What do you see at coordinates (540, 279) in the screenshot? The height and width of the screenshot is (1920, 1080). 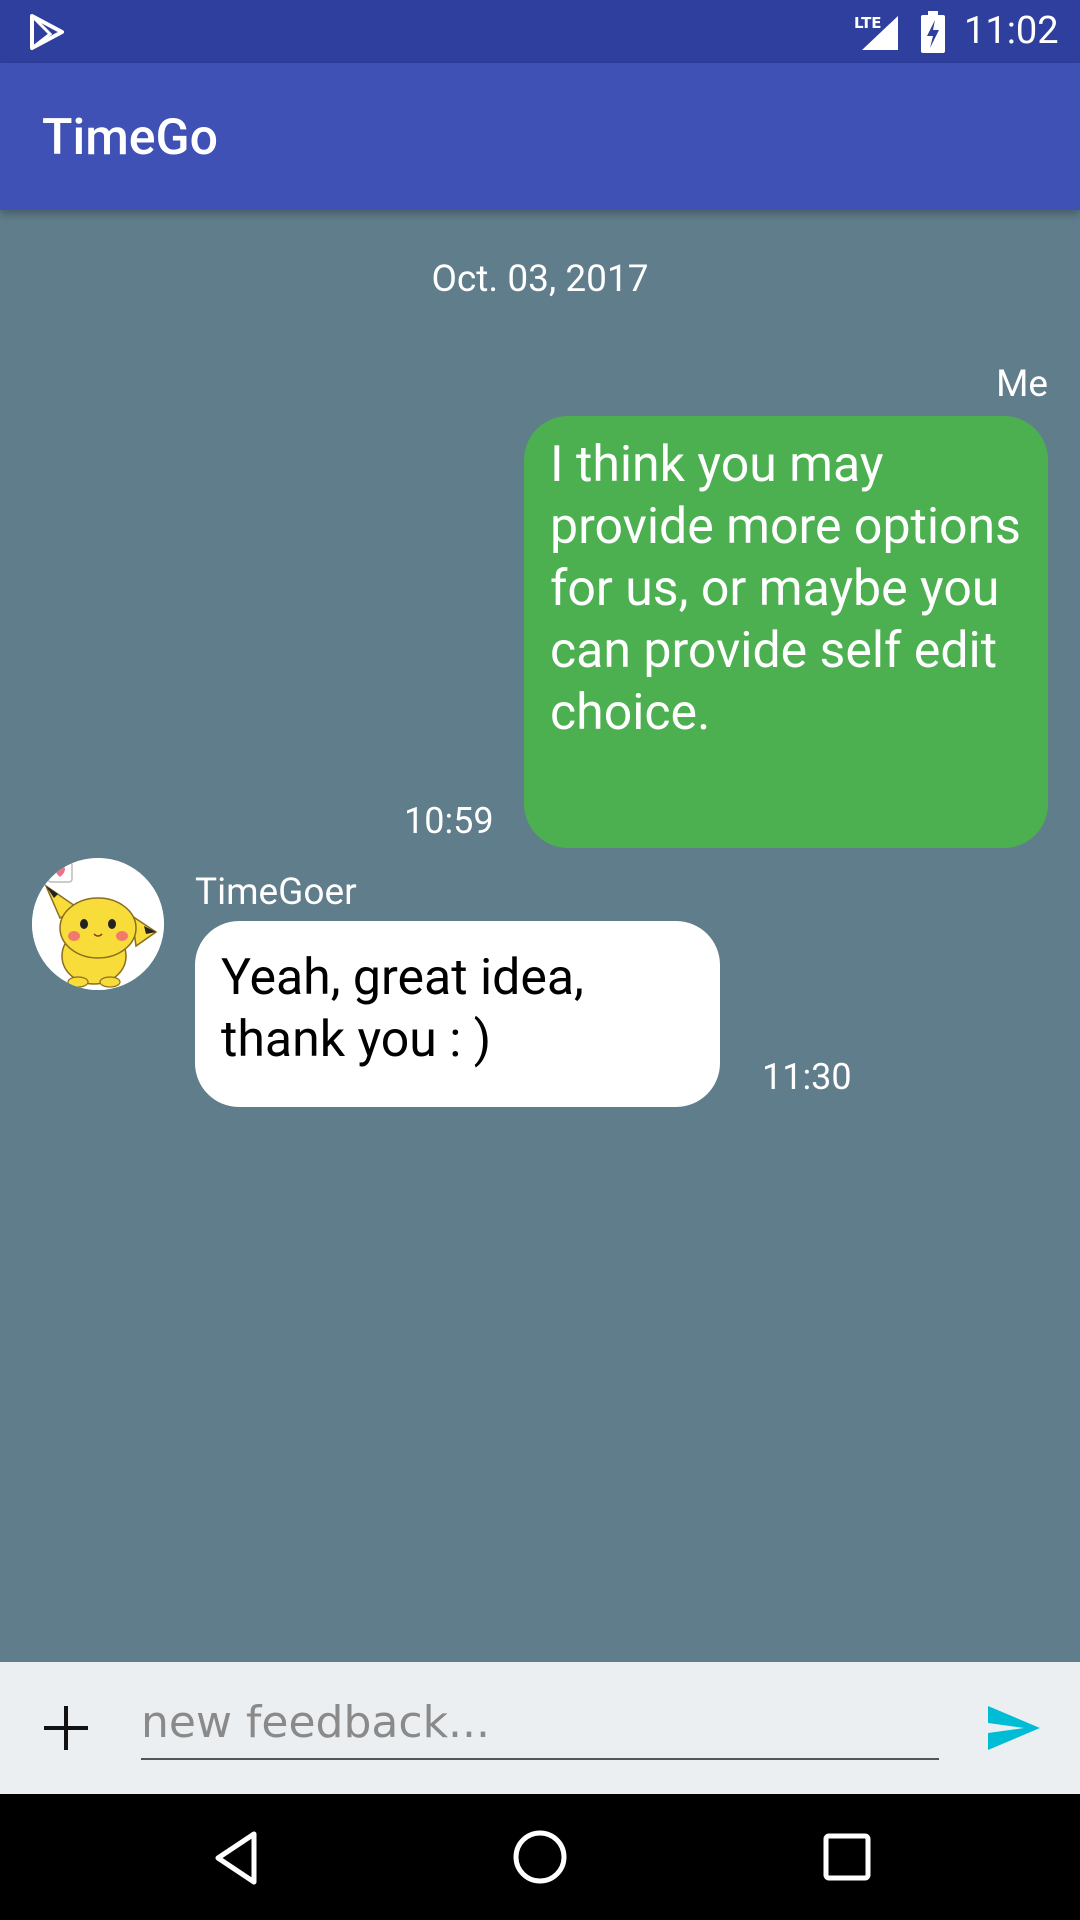 I see `chat-date: Oct. 03, 2017` at bounding box center [540, 279].